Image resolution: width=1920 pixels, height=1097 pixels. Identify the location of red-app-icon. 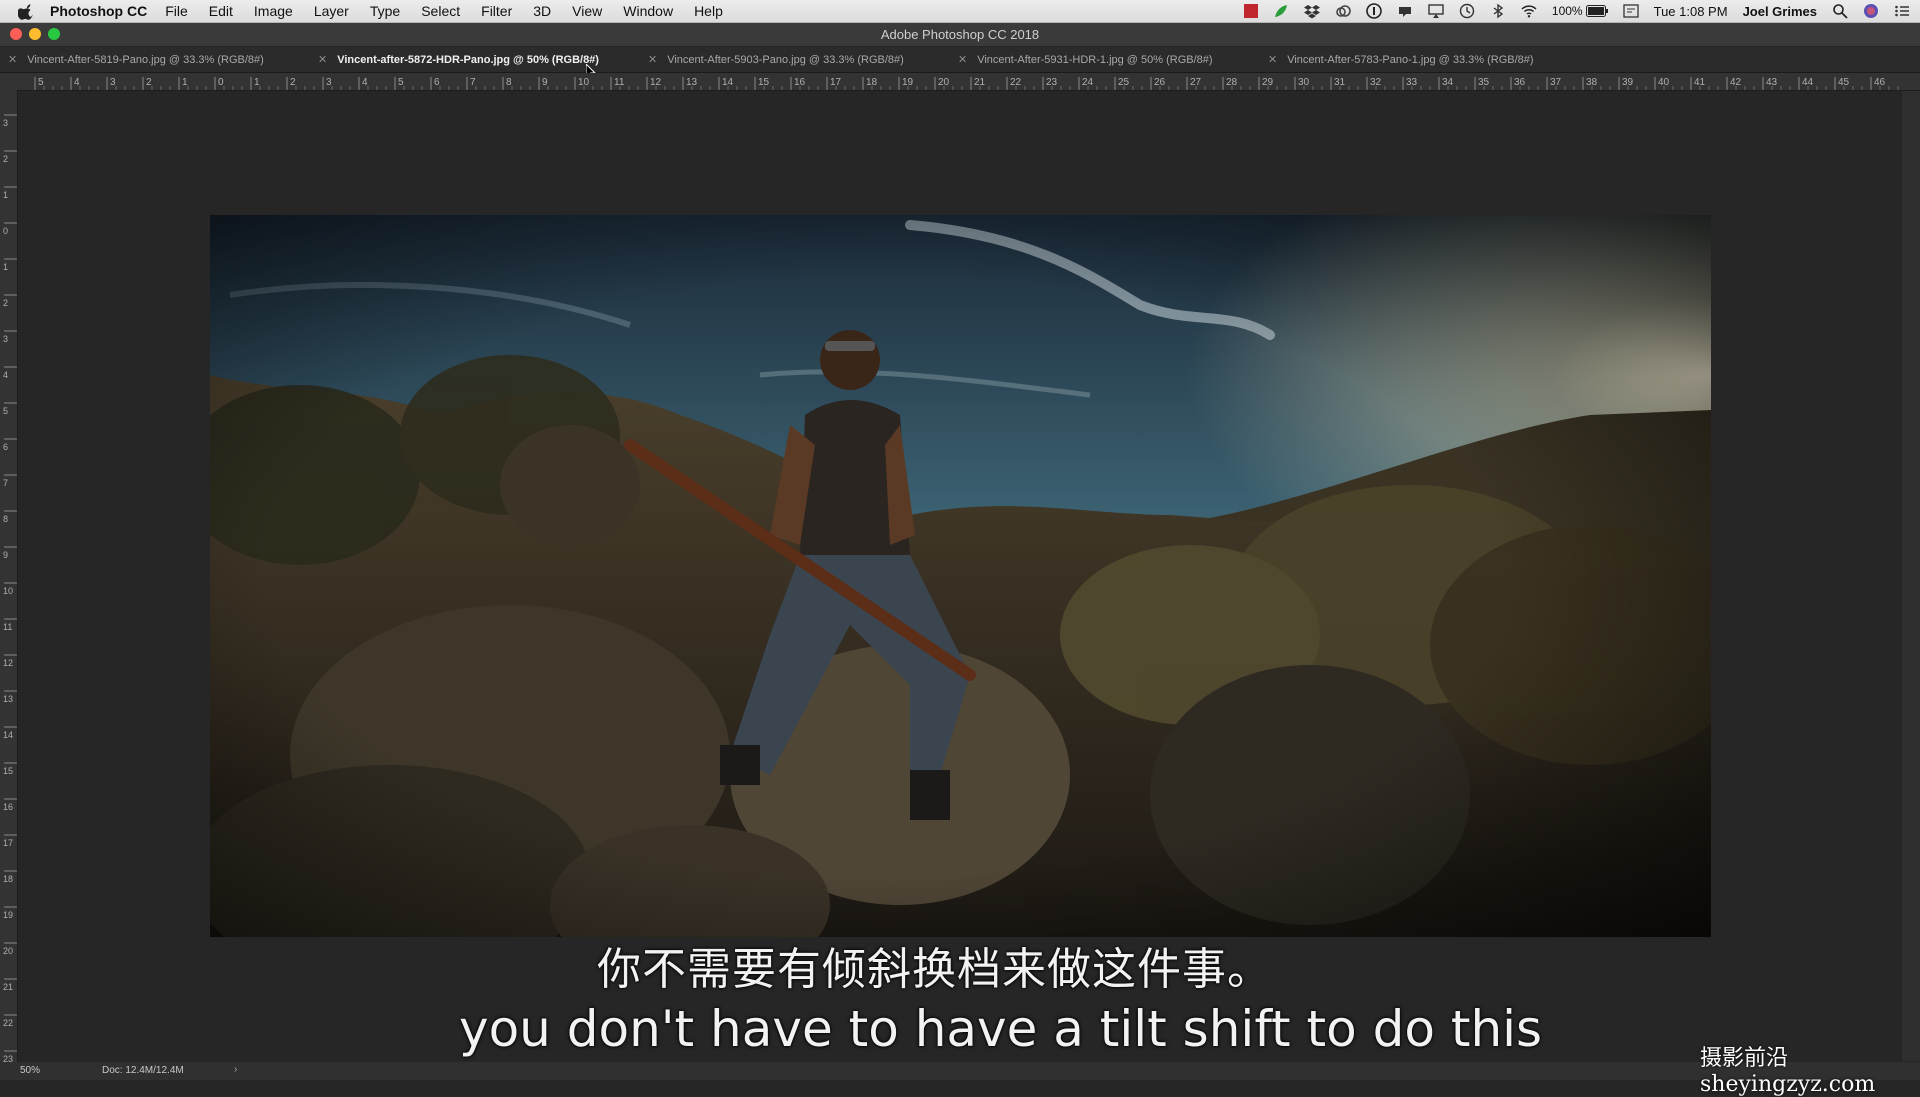
(1250, 11).